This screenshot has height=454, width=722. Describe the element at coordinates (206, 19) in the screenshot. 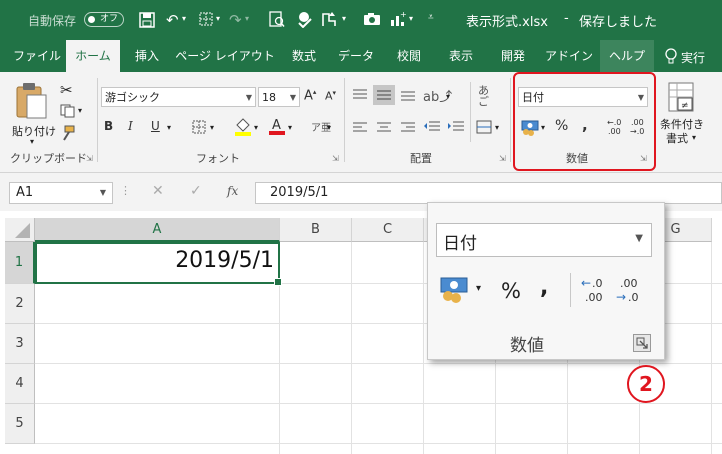

I see `borders-qat-icon` at that location.